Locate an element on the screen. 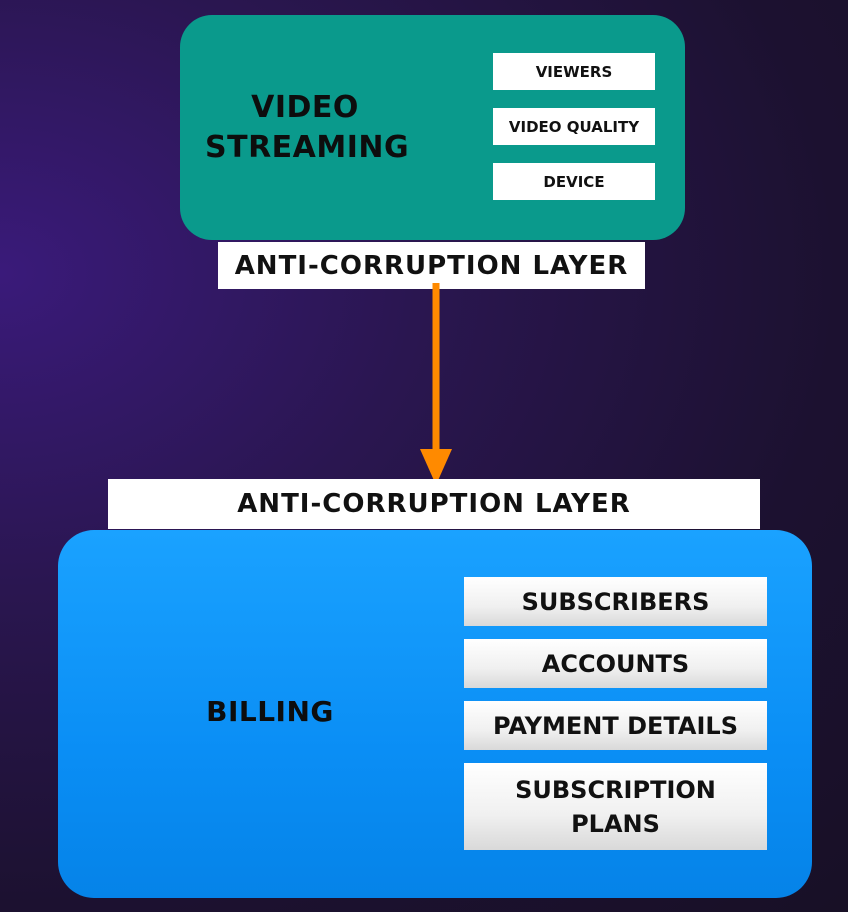 This screenshot has width=848, height=912. video-streaming-title-line1: VIDEO is located at coordinates (305, 107).